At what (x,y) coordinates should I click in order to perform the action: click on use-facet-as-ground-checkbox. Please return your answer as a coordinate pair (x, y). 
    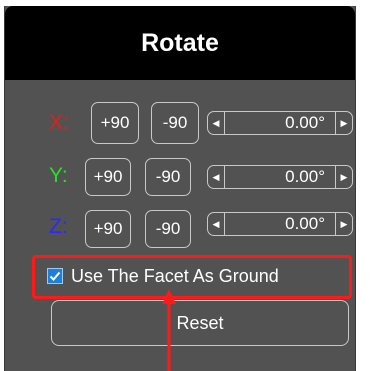
    Looking at the image, I should click on (55, 276).